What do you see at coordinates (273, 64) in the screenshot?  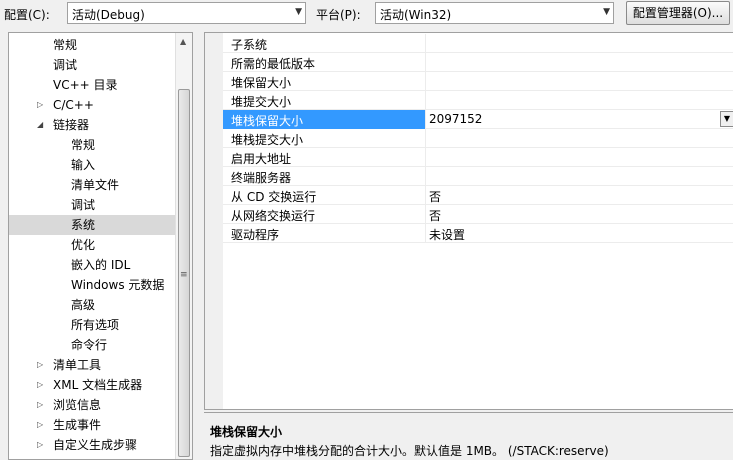 I see `property-name: 所需的最低版本` at bounding box center [273, 64].